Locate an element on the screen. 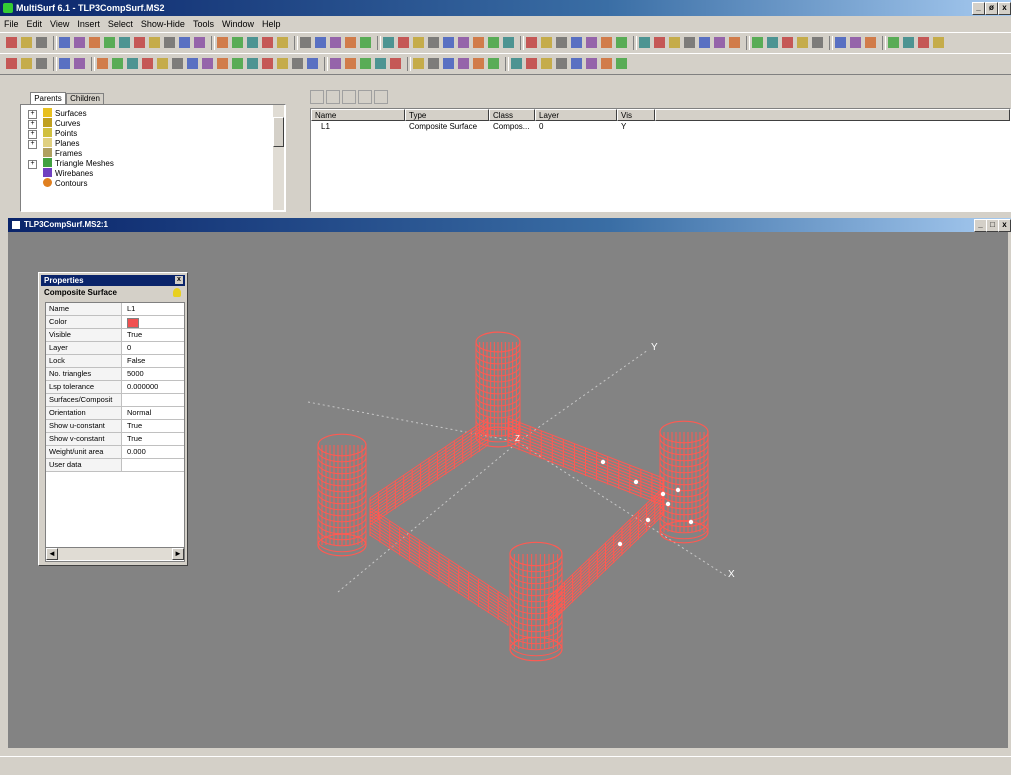 The height and width of the screenshot is (775, 1011). property-value: 0 is located at coordinates (153, 348).